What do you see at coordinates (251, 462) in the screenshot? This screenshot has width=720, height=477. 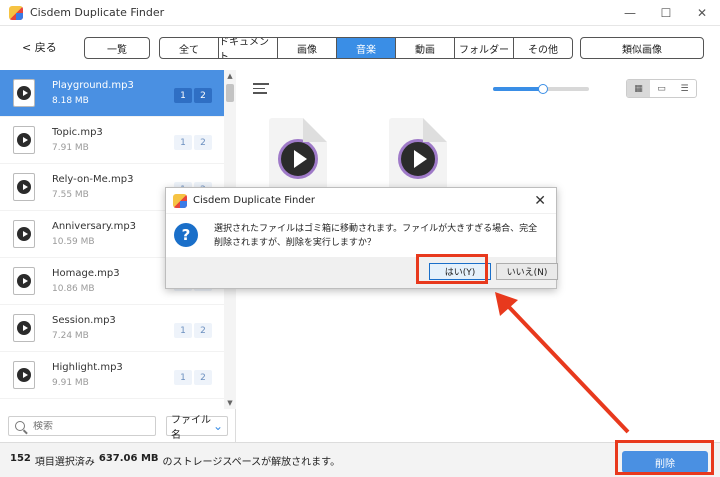 I see `freed-size-label: のストレージスペースが解放されます。` at bounding box center [251, 462].